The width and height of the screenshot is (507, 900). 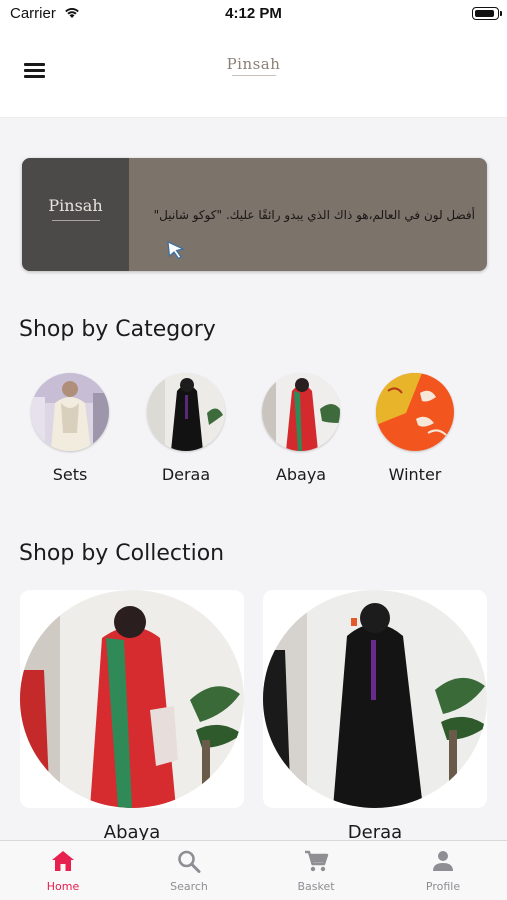 I want to click on shop-by-category-title: Shop by Category, so click(x=117, y=329).